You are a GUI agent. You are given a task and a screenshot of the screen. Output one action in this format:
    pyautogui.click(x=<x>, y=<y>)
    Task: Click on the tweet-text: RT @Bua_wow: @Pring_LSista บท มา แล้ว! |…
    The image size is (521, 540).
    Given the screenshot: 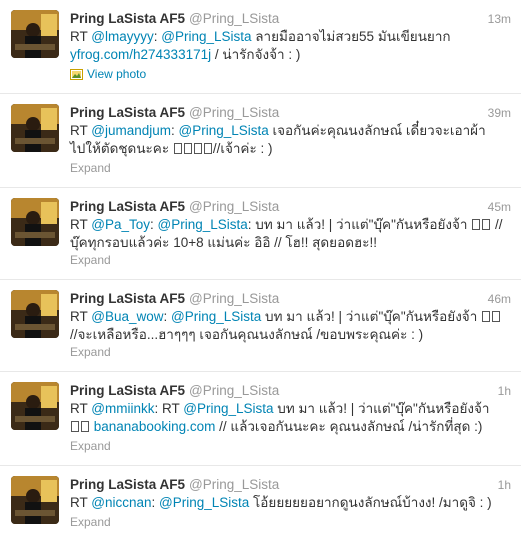 What is the action you would take?
    pyautogui.click(x=291, y=326)
    